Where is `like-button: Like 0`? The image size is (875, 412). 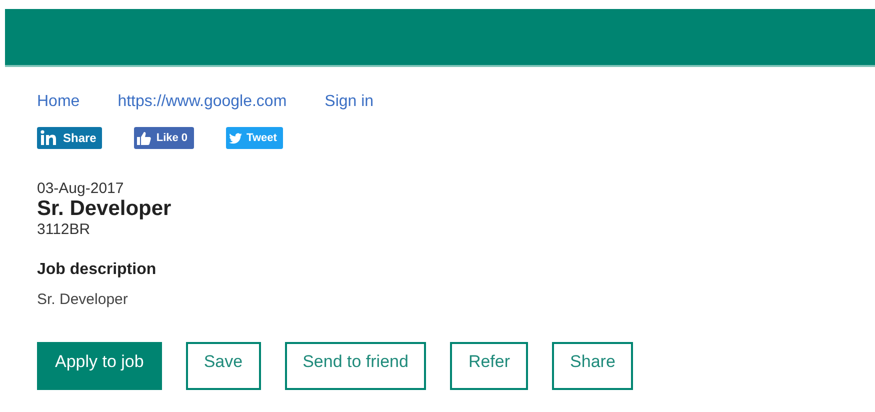
like-button: Like 0 is located at coordinates (164, 138).